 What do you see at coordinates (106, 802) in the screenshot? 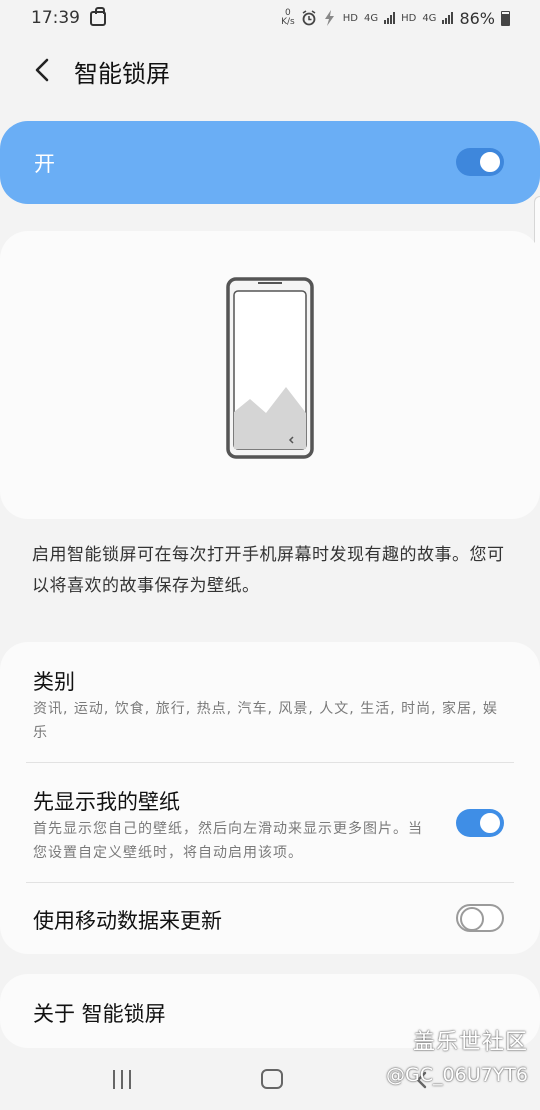
I see `my-wallpaper-first-title: 先显示我的壁纸` at bounding box center [106, 802].